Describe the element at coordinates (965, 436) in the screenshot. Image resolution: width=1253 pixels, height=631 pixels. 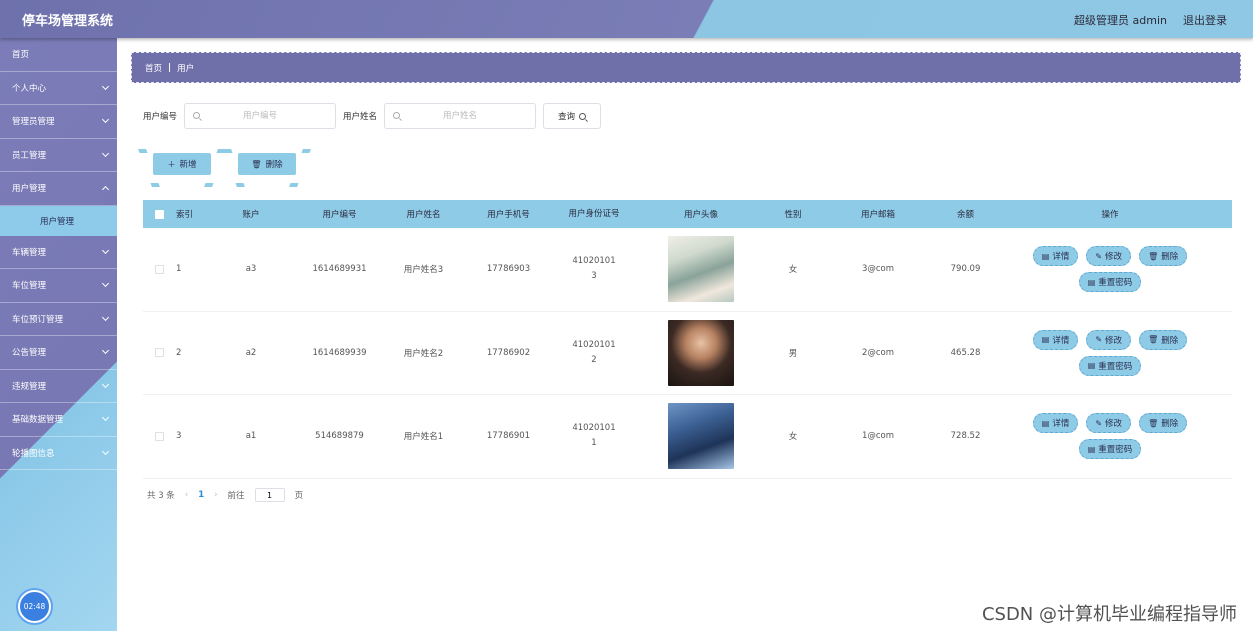
I see `cell-balance: 728.52` at that location.